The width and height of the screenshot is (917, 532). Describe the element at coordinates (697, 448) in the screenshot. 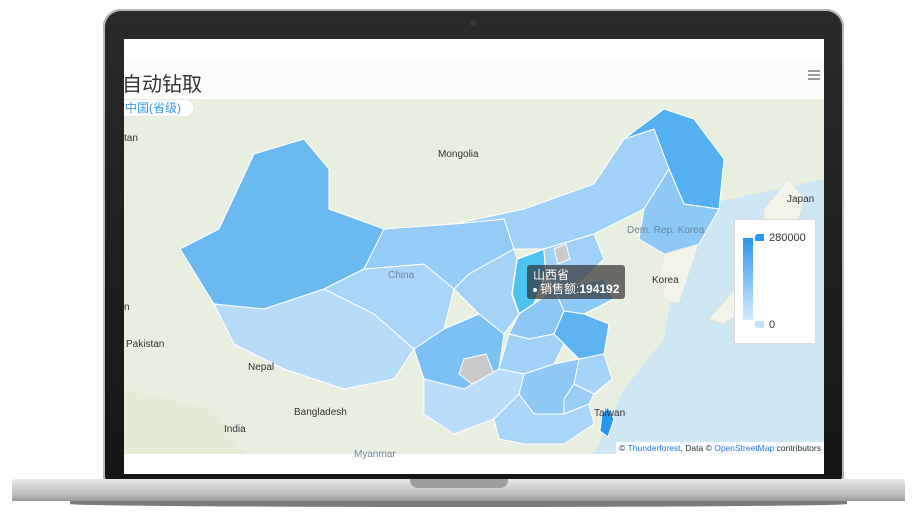

I see `attribution-mid: , Data ©` at that location.